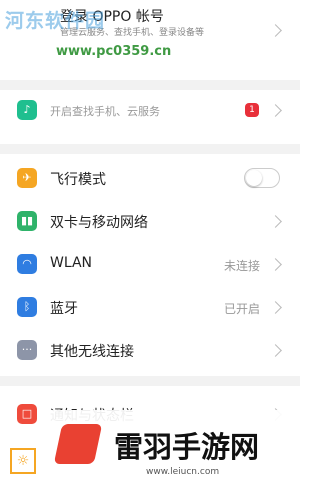 The height and width of the screenshot is (485, 320). What do you see at coordinates (241, 309) in the screenshot?
I see `bluetooth-status: 已开启` at bounding box center [241, 309].